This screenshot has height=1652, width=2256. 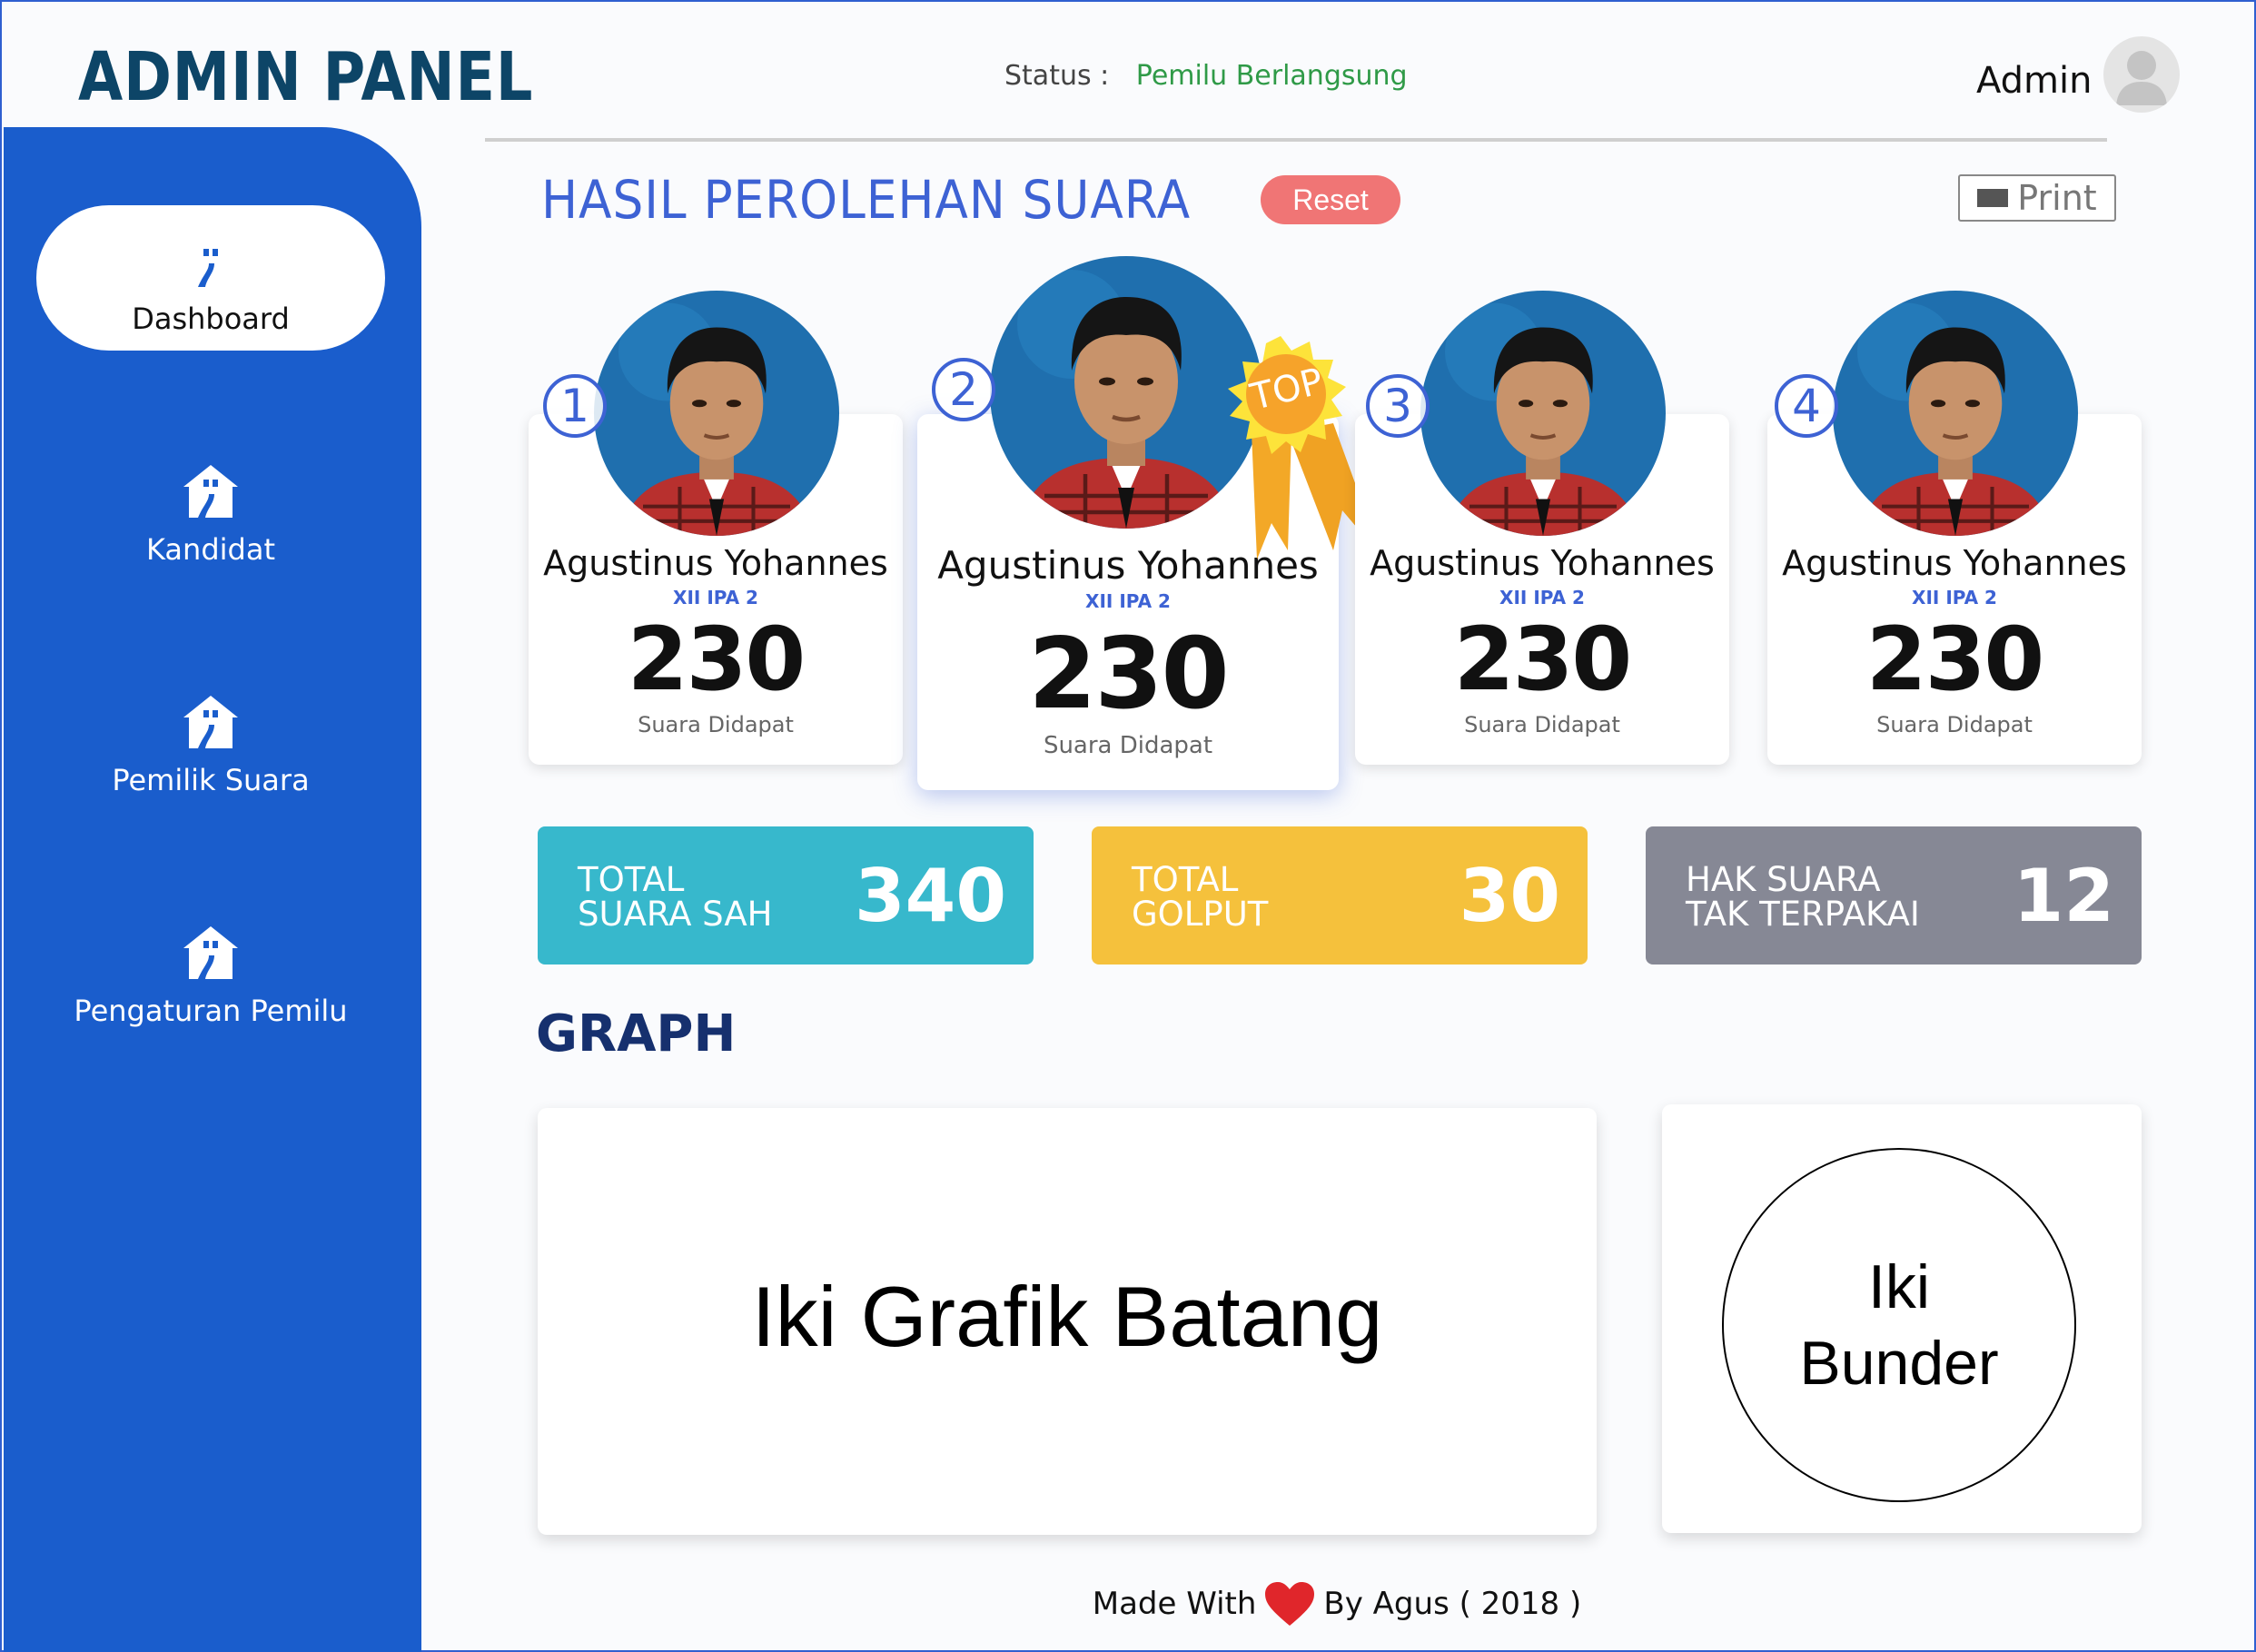 What do you see at coordinates (2034, 81) in the screenshot?
I see `user-name: Admin` at bounding box center [2034, 81].